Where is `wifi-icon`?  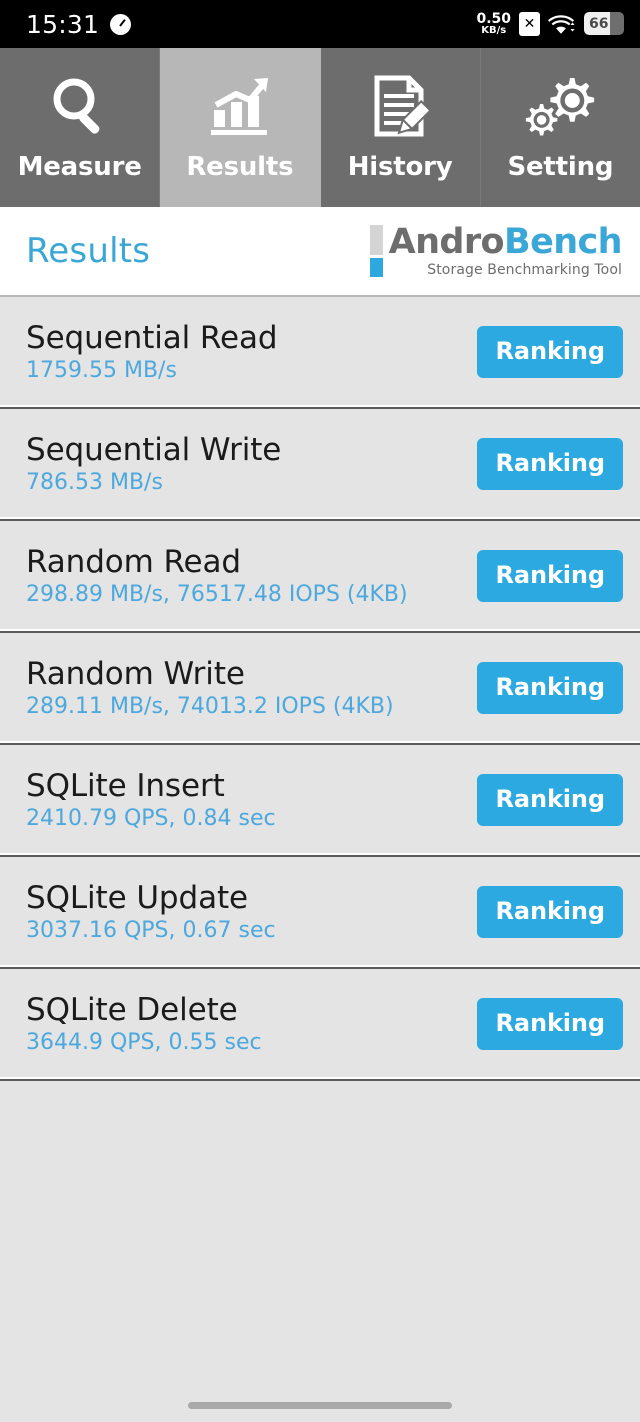 wifi-icon is located at coordinates (562, 24).